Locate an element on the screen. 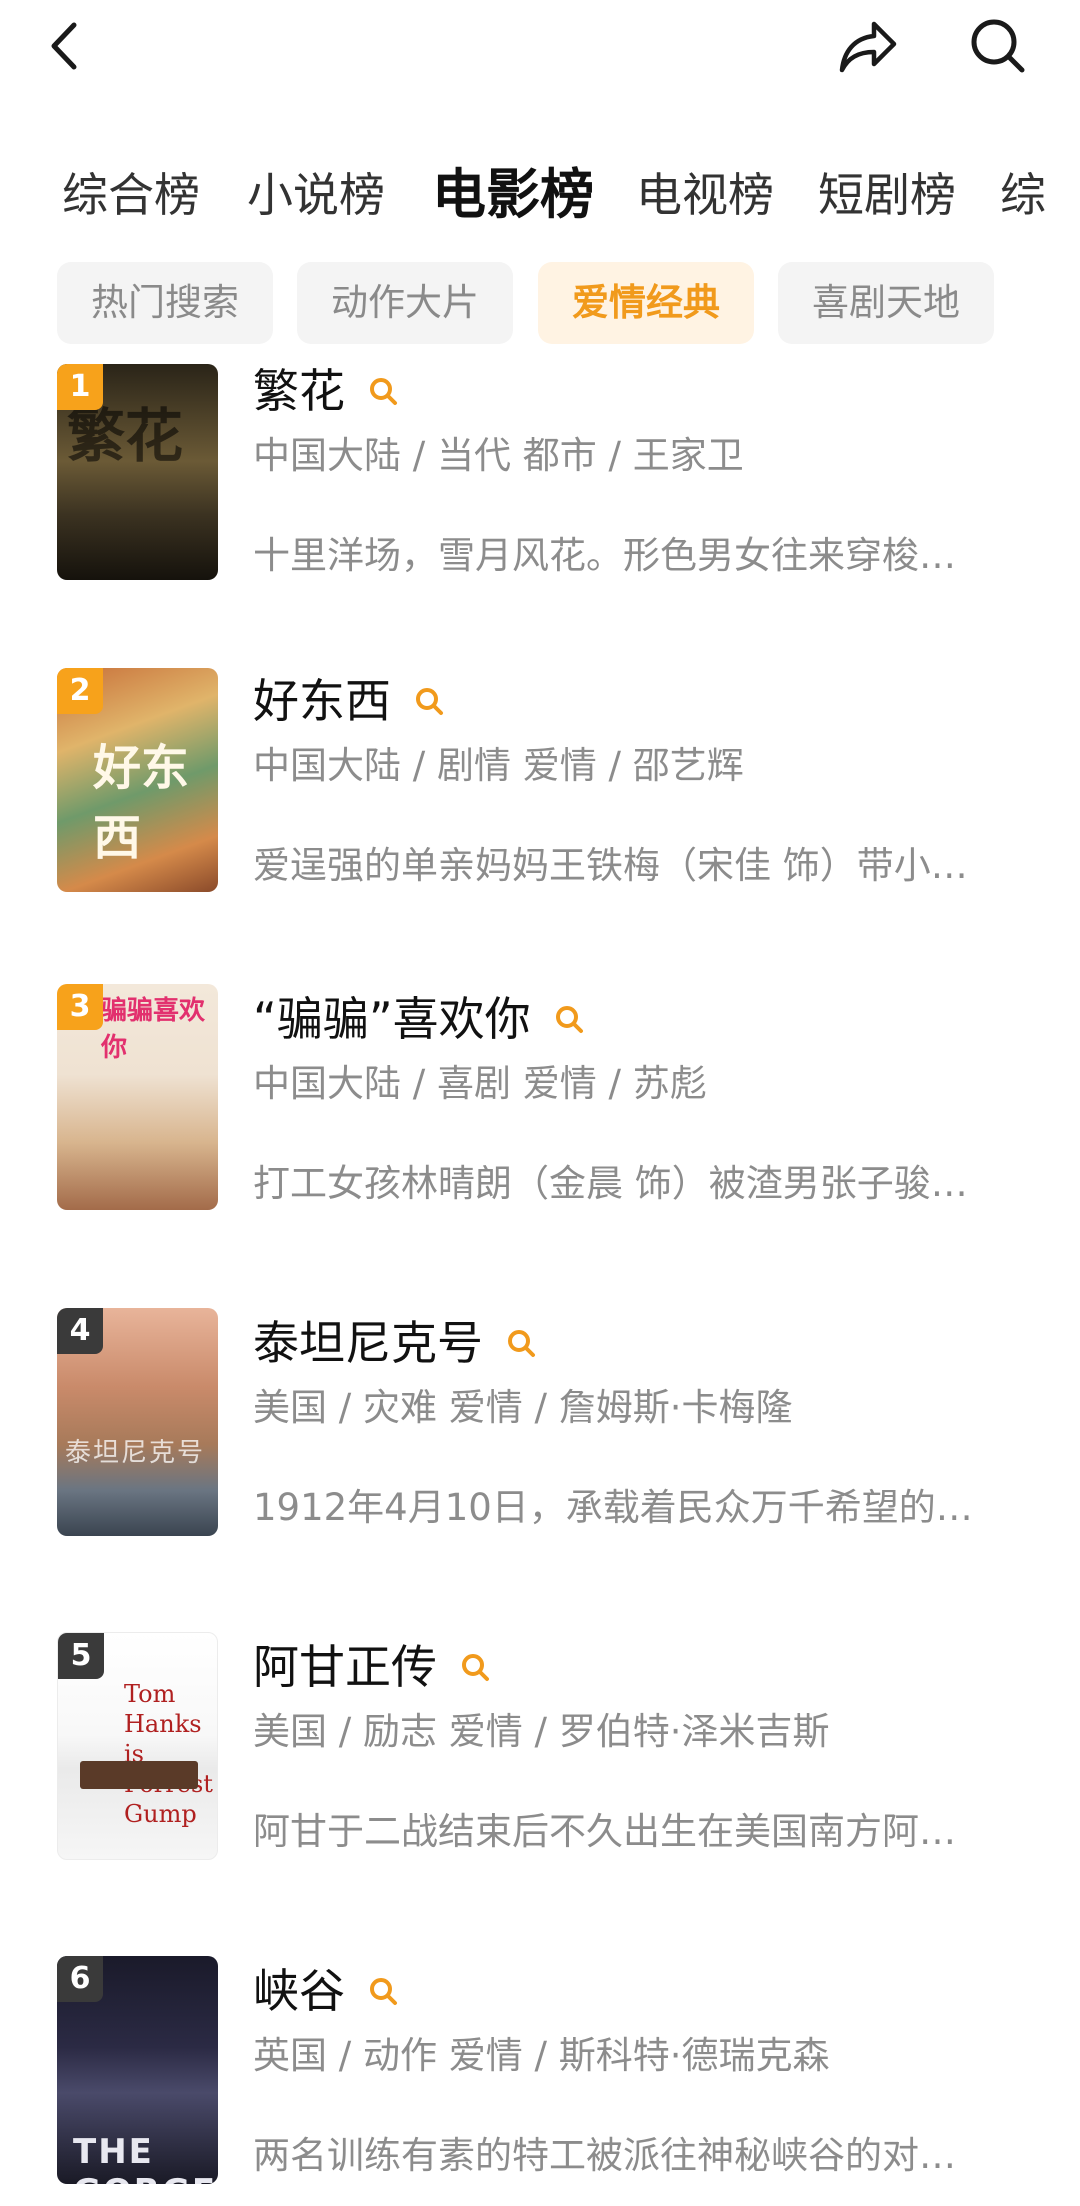  movie-title: 泰坦尼克号 is located at coordinates (368, 1343).